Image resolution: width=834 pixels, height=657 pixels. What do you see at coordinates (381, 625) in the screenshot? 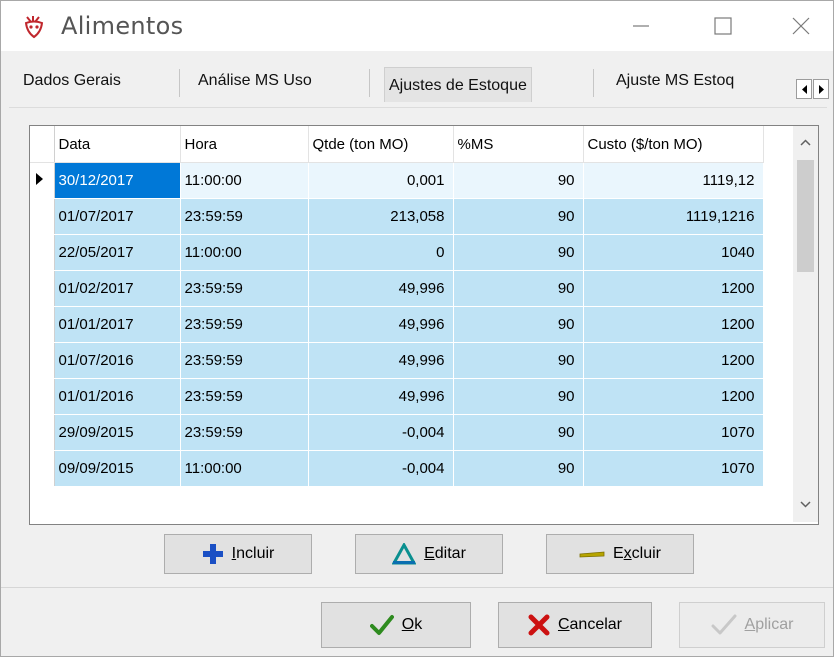
I see `checkmark-icon` at bounding box center [381, 625].